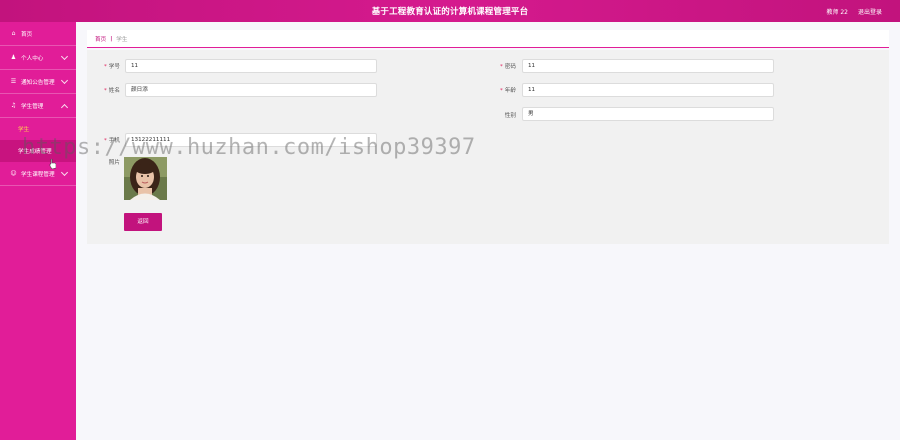 Image resolution: width=900 pixels, height=440 pixels. What do you see at coordinates (13, 33) in the screenshot?
I see `home-icon: ⌂` at bounding box center [13, 33].